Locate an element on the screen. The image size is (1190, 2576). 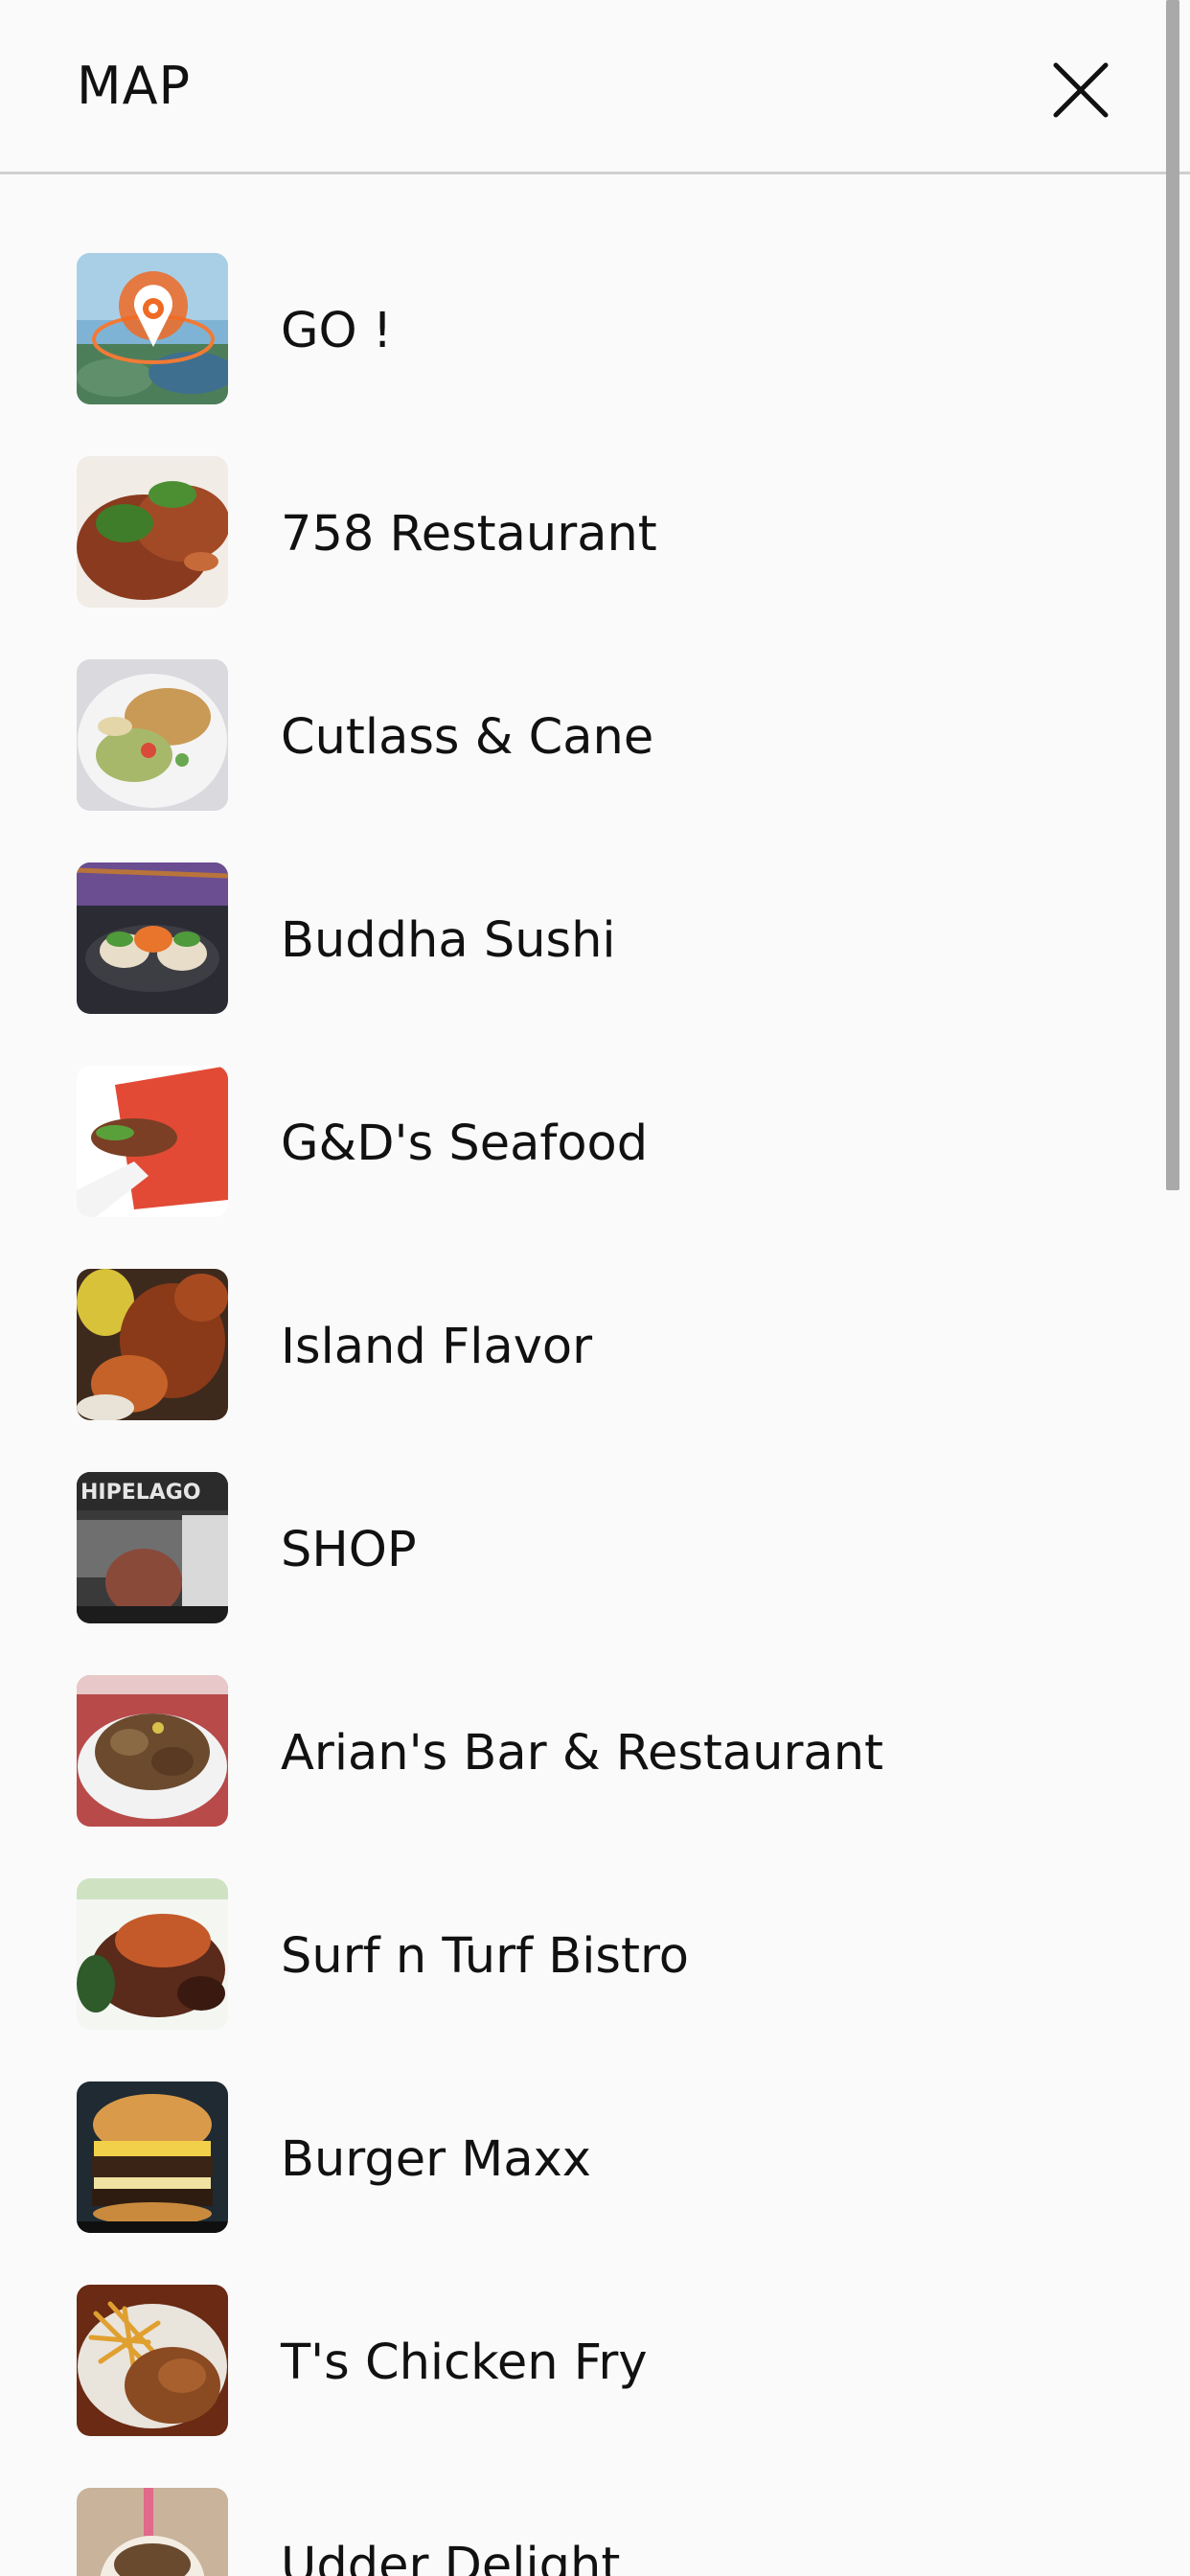
list-item-label: Arian's Bar & Restaurant is located at coordinates (583, 1753).